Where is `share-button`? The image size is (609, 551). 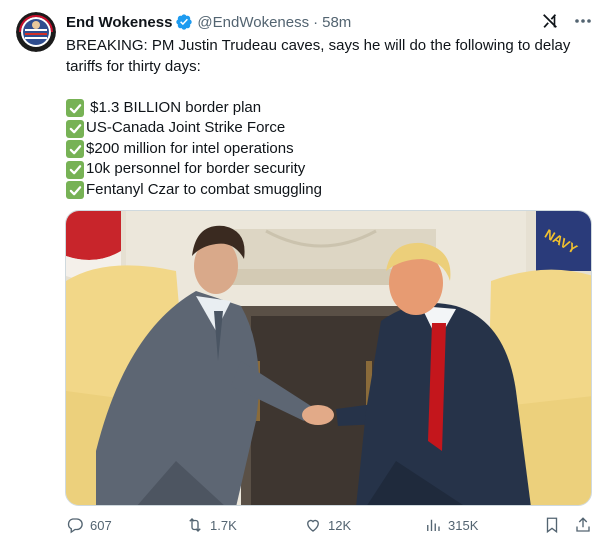
share-button is located at coordinates (583, 525).